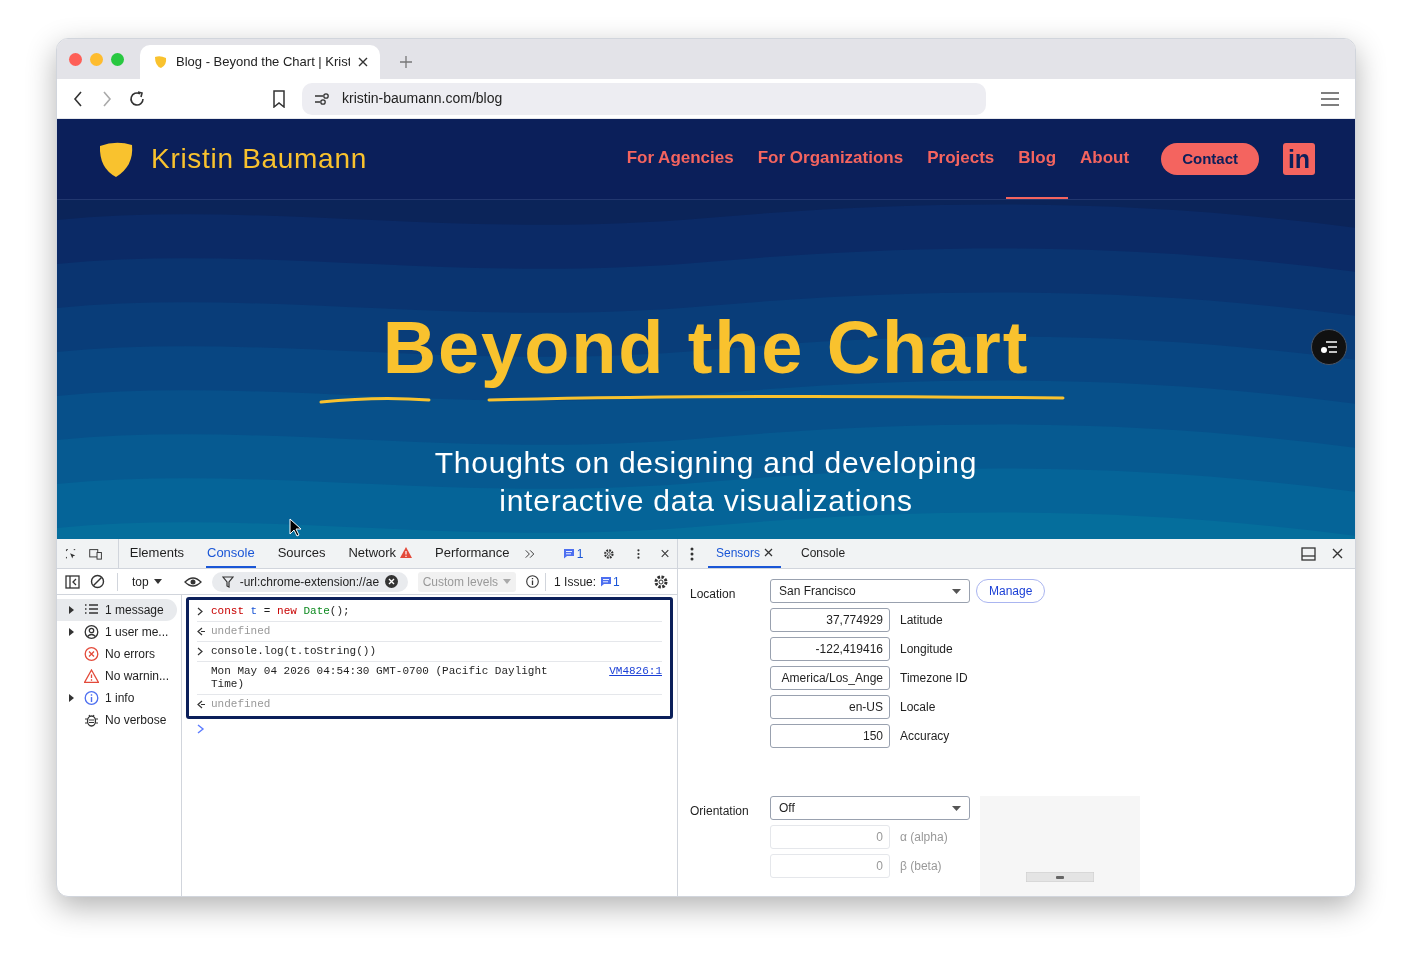 The height and width of the screenshot is (971, 1412). I want to click on sidebar-item: No errors, so click(117, 654).